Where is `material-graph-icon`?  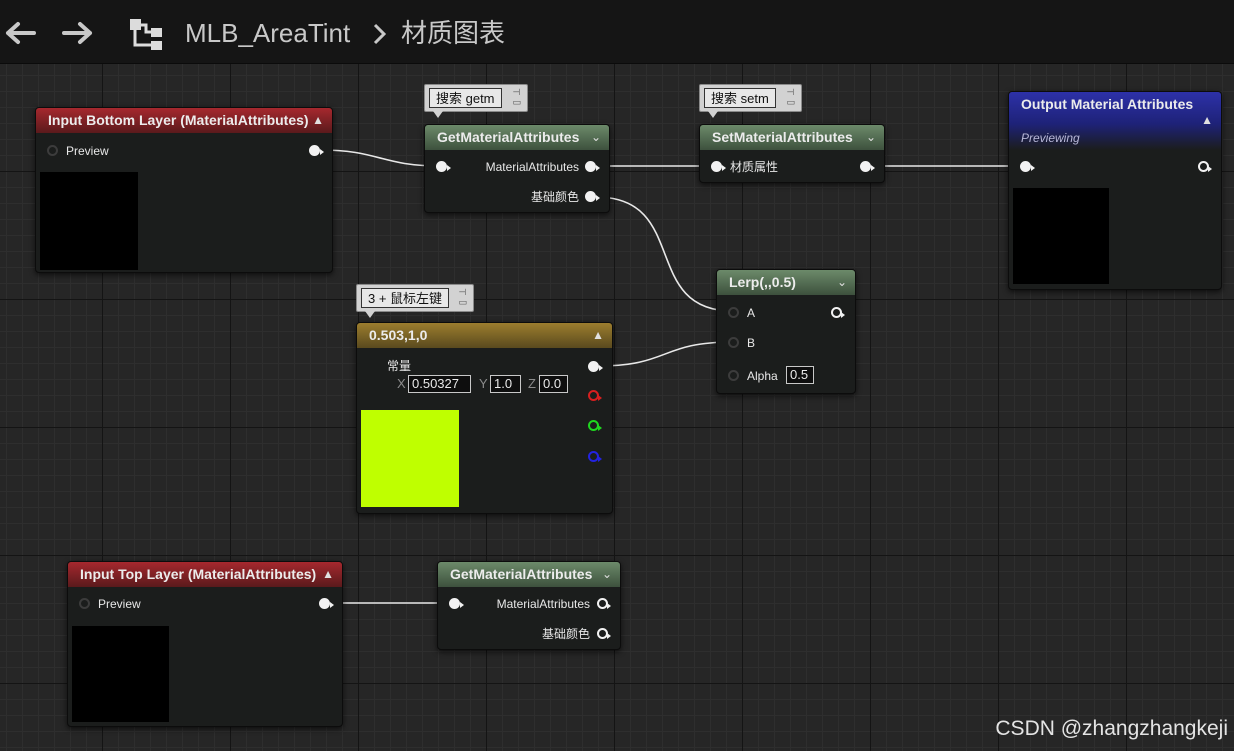
material-graph-icon is located at coordinates (146, 34).